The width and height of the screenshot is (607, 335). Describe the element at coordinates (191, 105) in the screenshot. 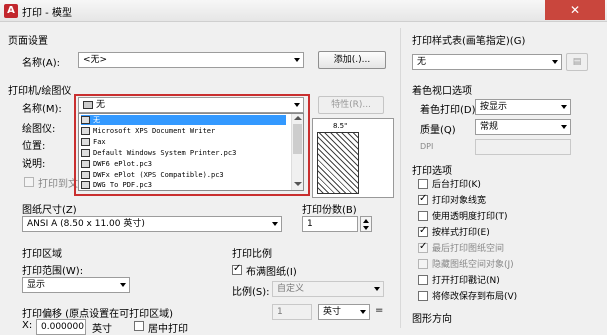

I see `printer-name-select: 无` at that location.